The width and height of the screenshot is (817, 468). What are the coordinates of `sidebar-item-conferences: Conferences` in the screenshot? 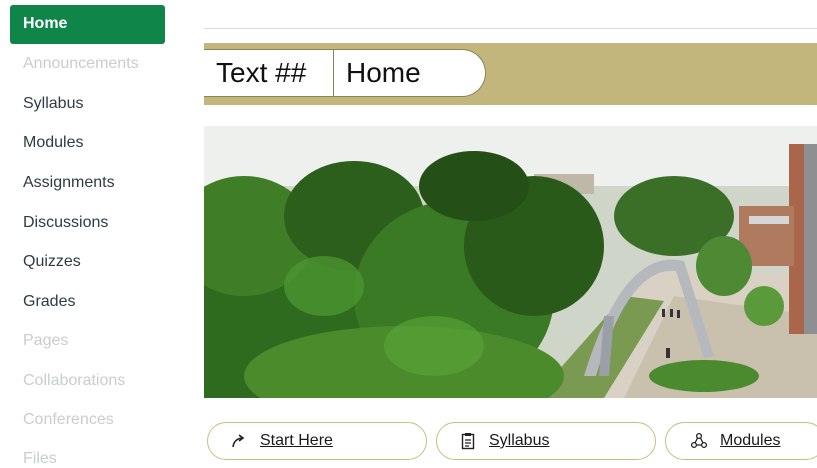 It's located at (68, 419).